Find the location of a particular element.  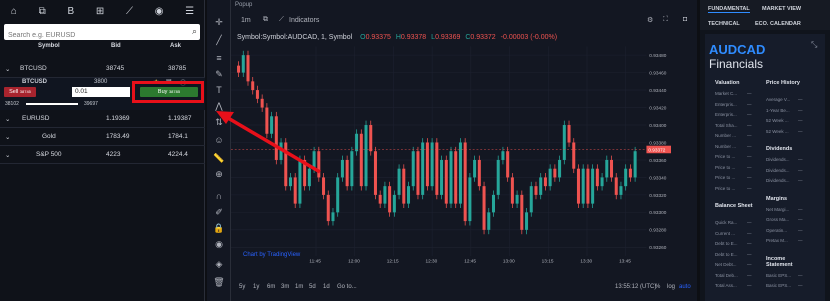

range-5: 5d is located at coordinates (312, 287).